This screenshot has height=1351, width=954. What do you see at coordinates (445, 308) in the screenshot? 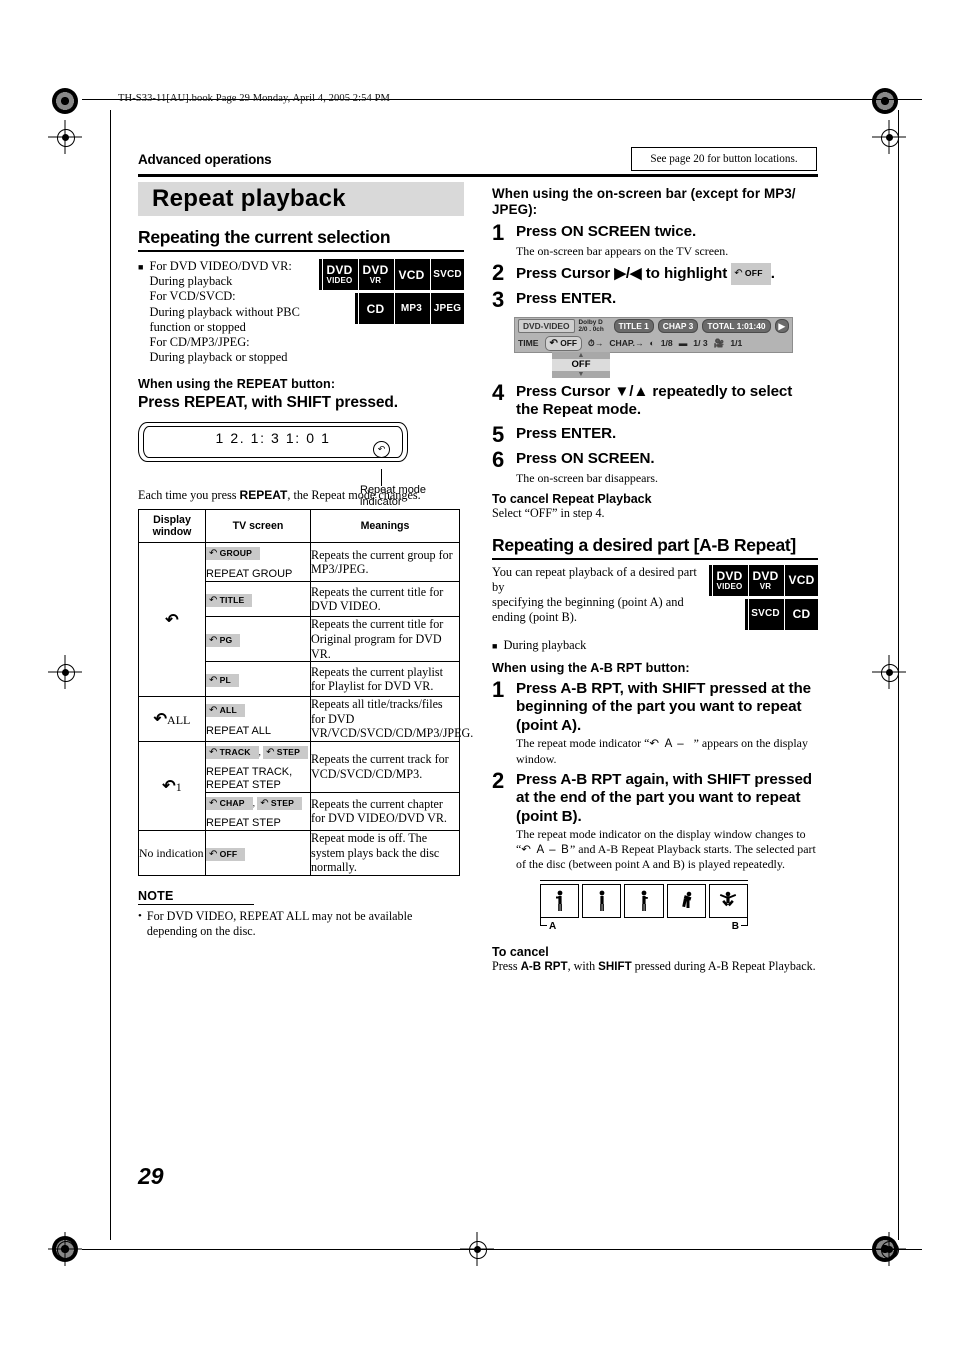
I see `disc-badge-jpeg: JPEG` at bounding box center [445, 308].